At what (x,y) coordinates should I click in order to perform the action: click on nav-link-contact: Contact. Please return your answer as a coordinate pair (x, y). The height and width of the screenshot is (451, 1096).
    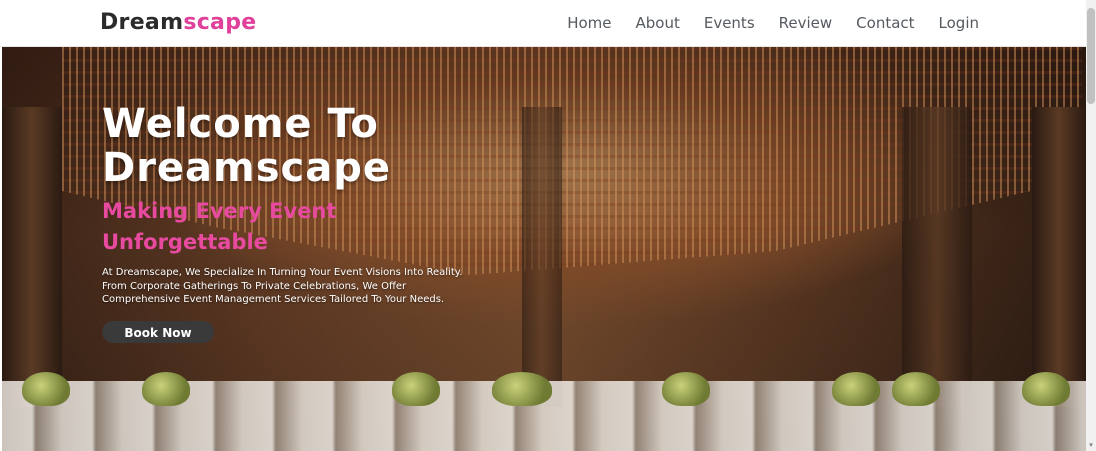
    Looking at the image, I should click on (885, 23).